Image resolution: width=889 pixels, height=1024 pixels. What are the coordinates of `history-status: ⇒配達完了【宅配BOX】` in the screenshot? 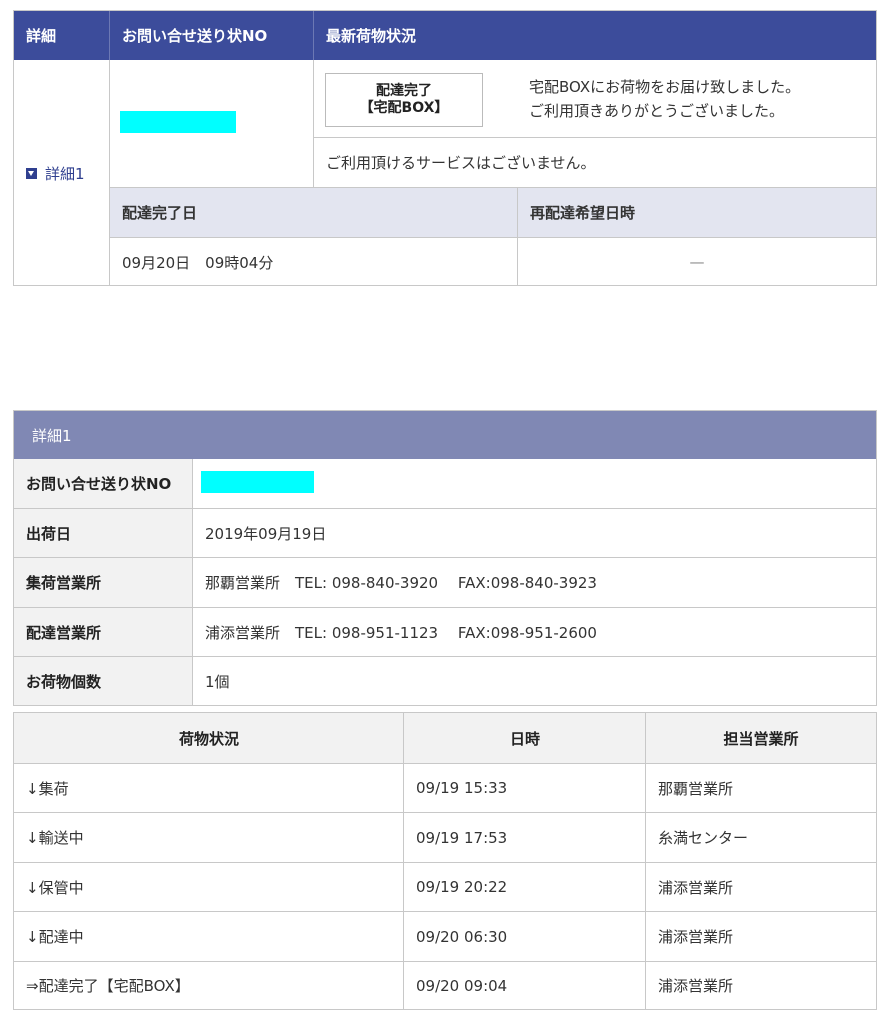 It's located at (108, 986).